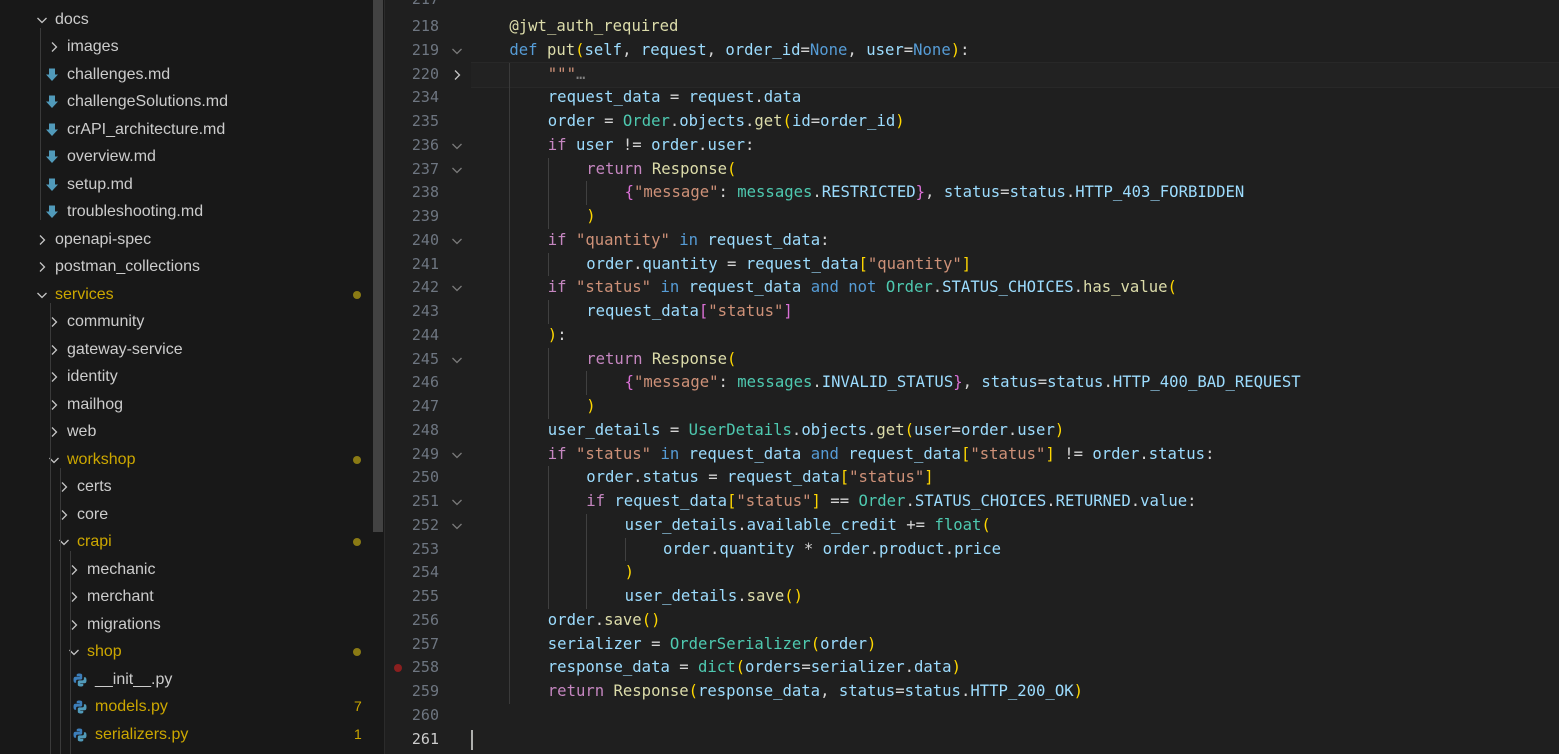  What do you see at coordinates (972, 740) in the screenshot?
I see `code-line: 261` at bounding box center [972, 740].